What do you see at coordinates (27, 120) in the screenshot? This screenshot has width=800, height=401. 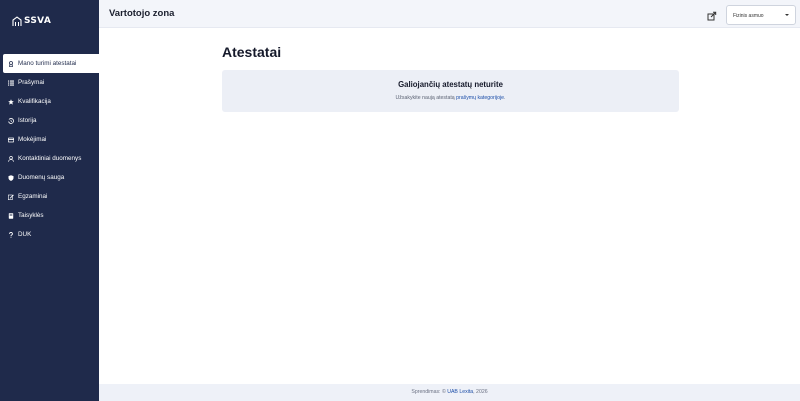 I see `sidebar-item-label: Istorija` at bounding box center [27, 120].